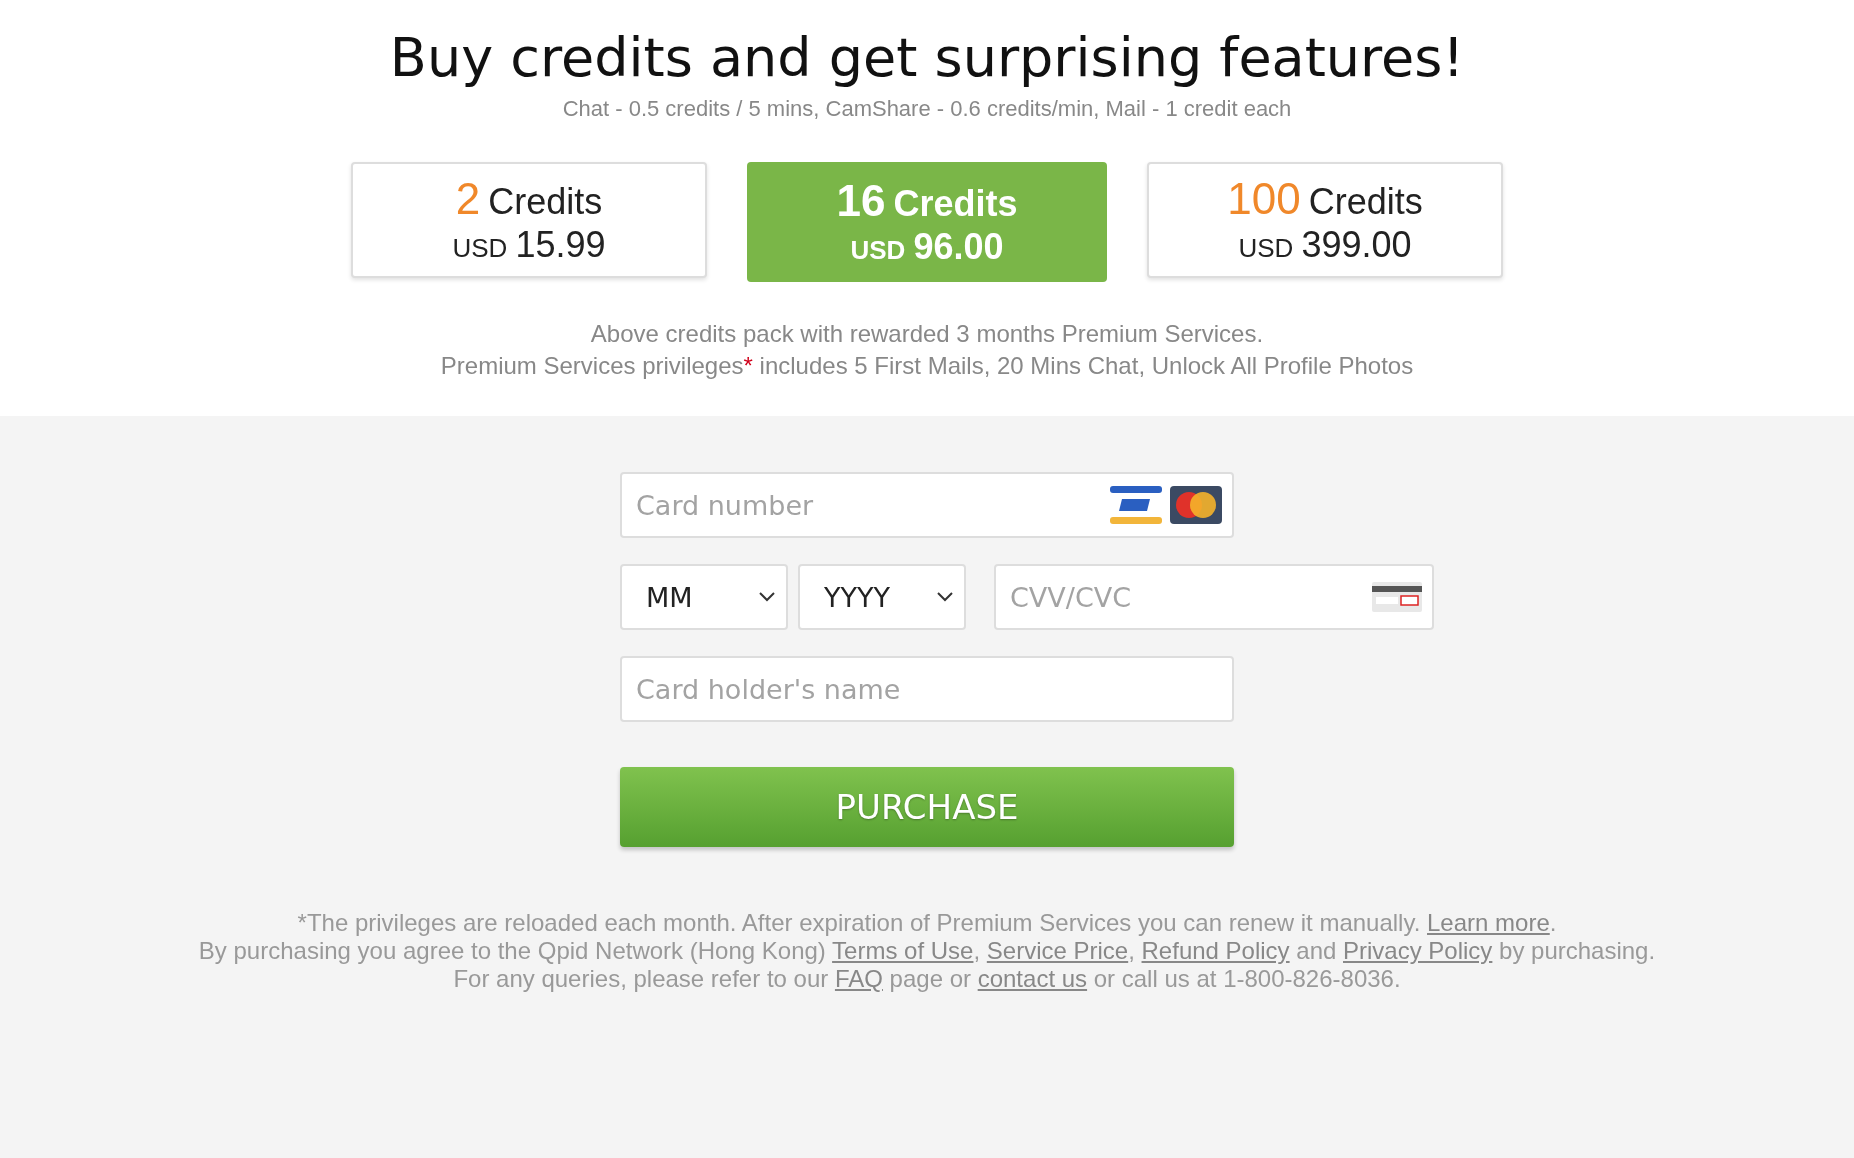 Image resolution: width=1854 pixels, height=1158 pixels. Describe the element at coordinates (1356, 245) in the screenshot. I see `package-price: 399.00` at that location.